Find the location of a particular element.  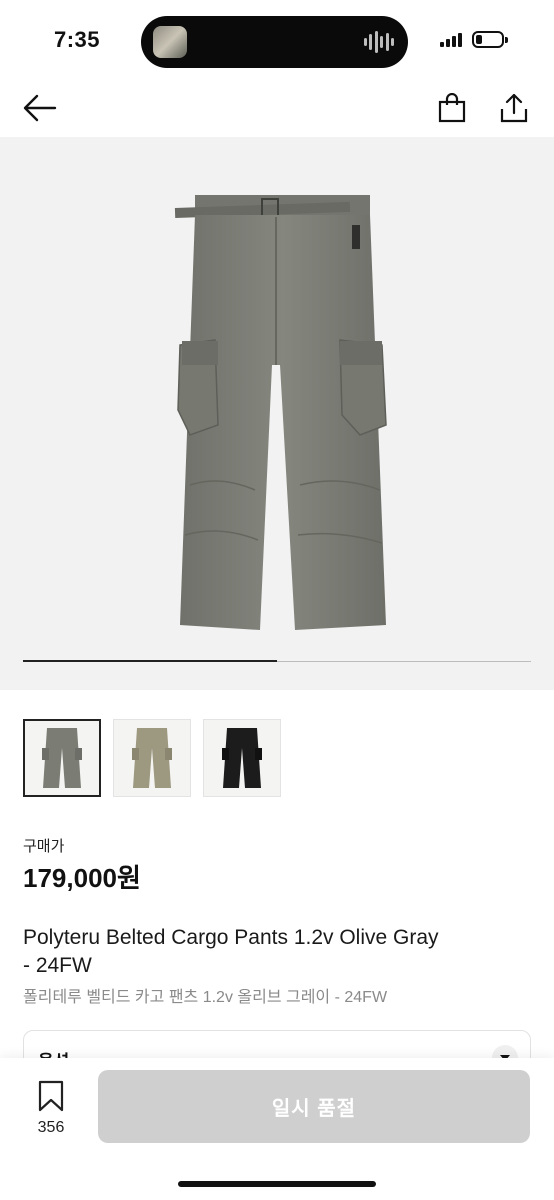

bookmark-icon is located at coordinates (51, 1096).